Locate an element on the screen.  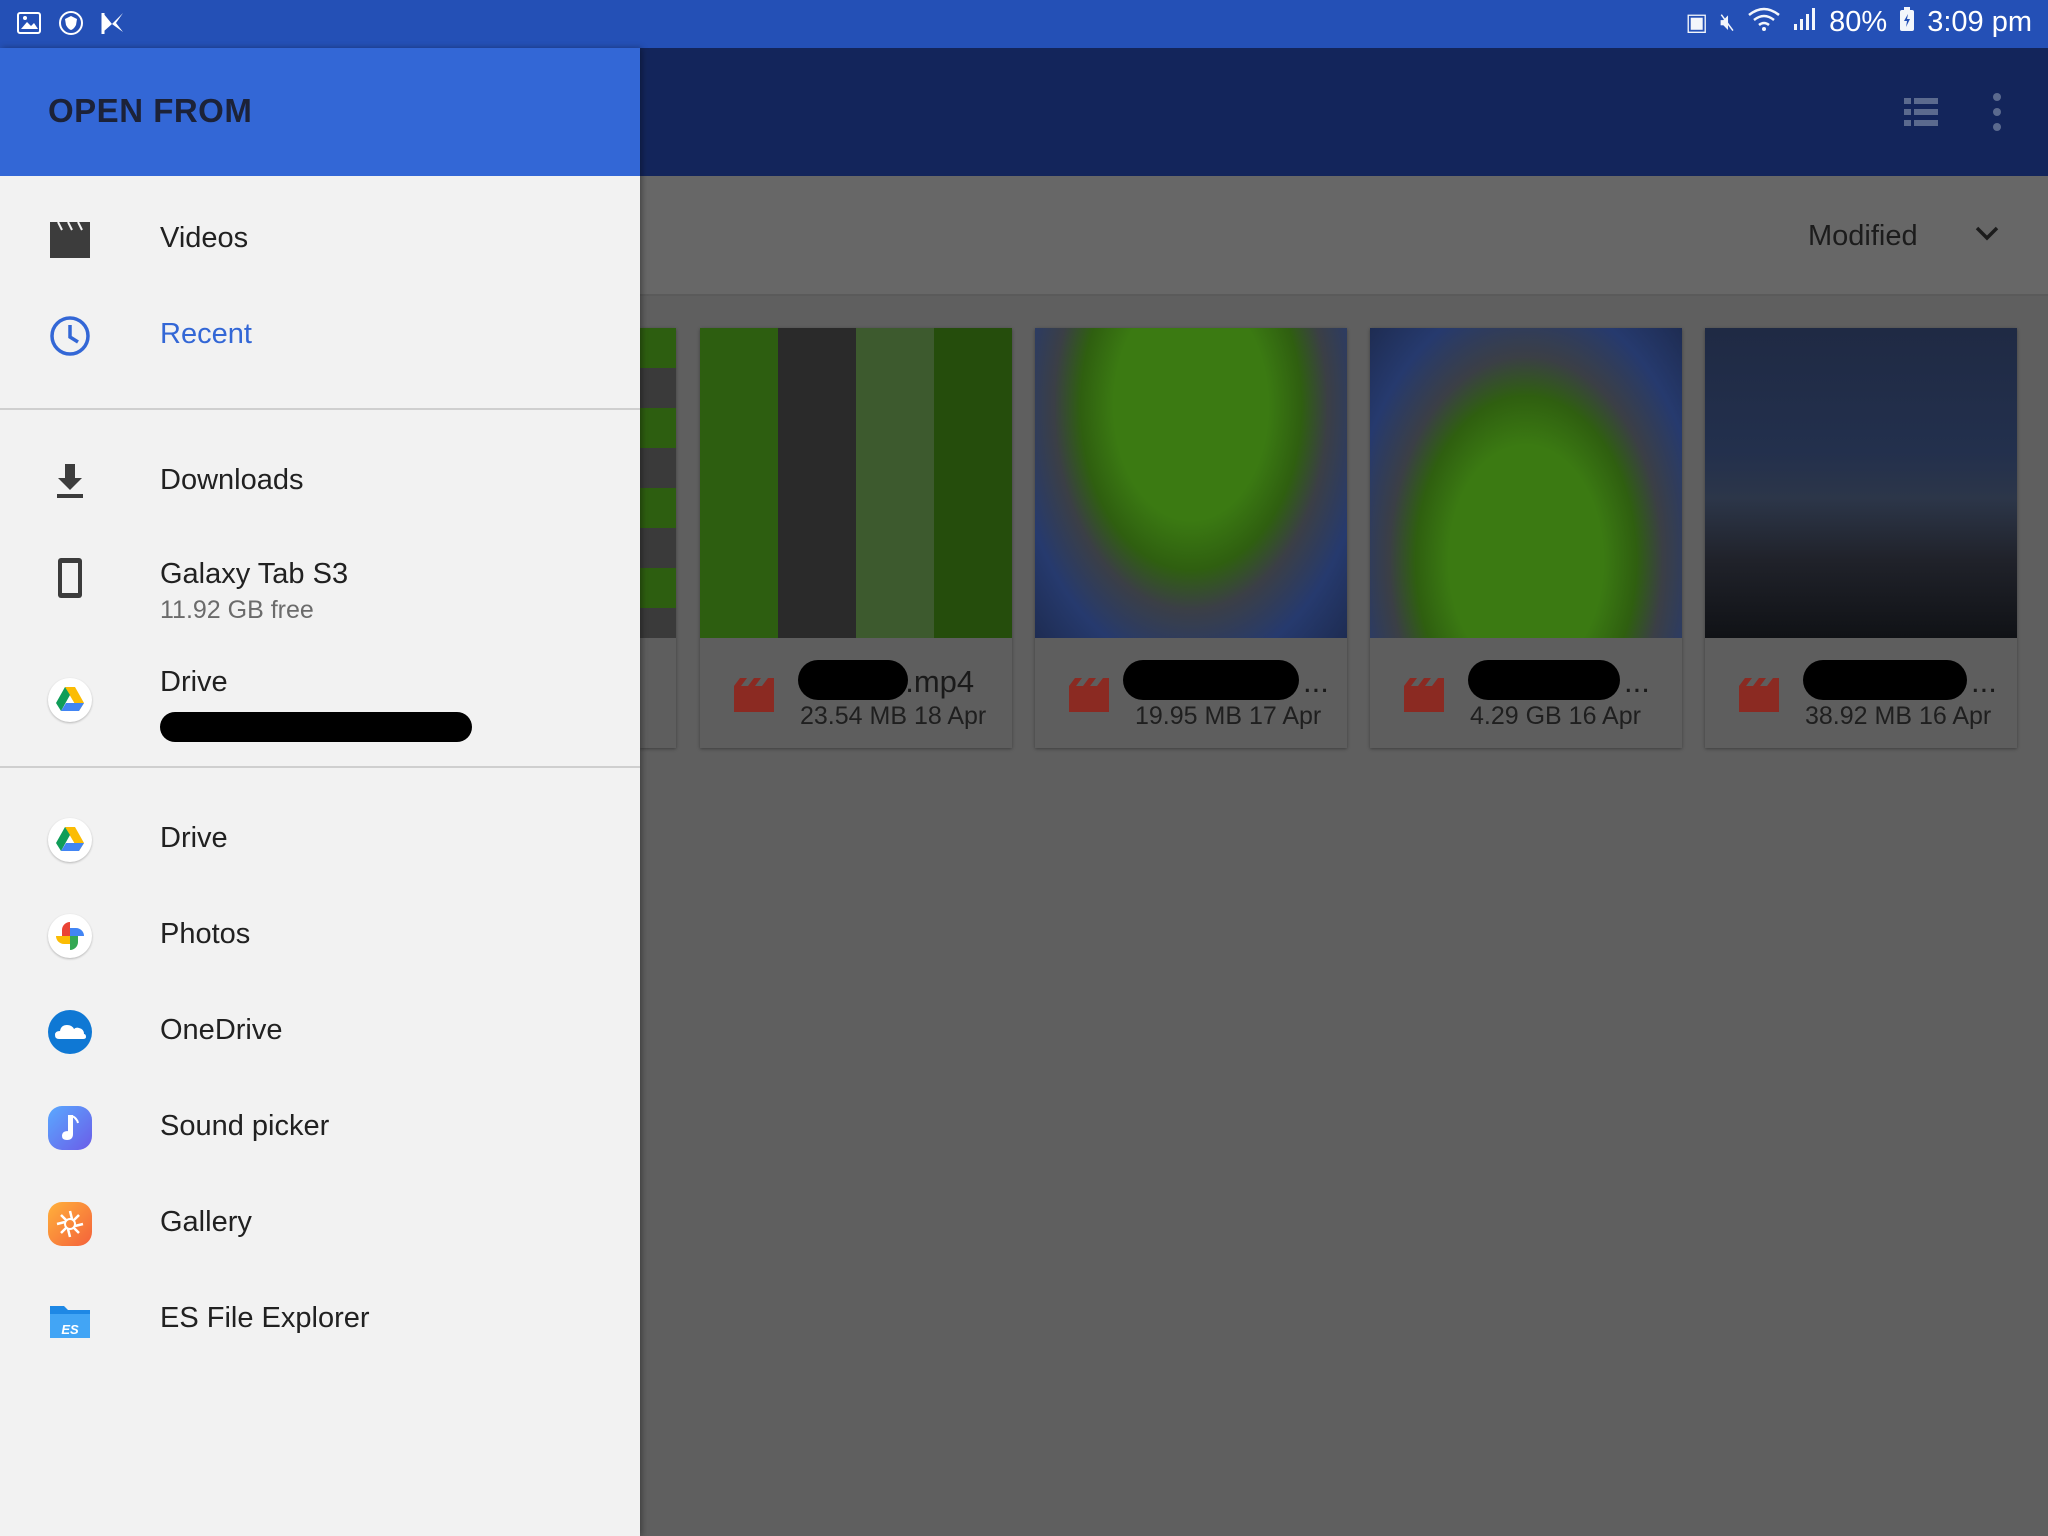
clock-icon is located at coordinates (70, 336).